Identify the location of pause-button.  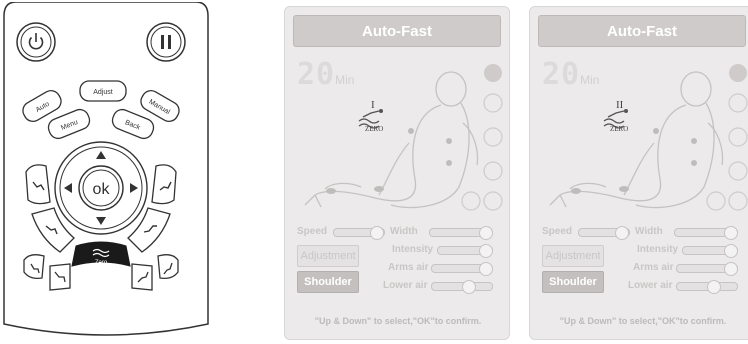
(166, 42).